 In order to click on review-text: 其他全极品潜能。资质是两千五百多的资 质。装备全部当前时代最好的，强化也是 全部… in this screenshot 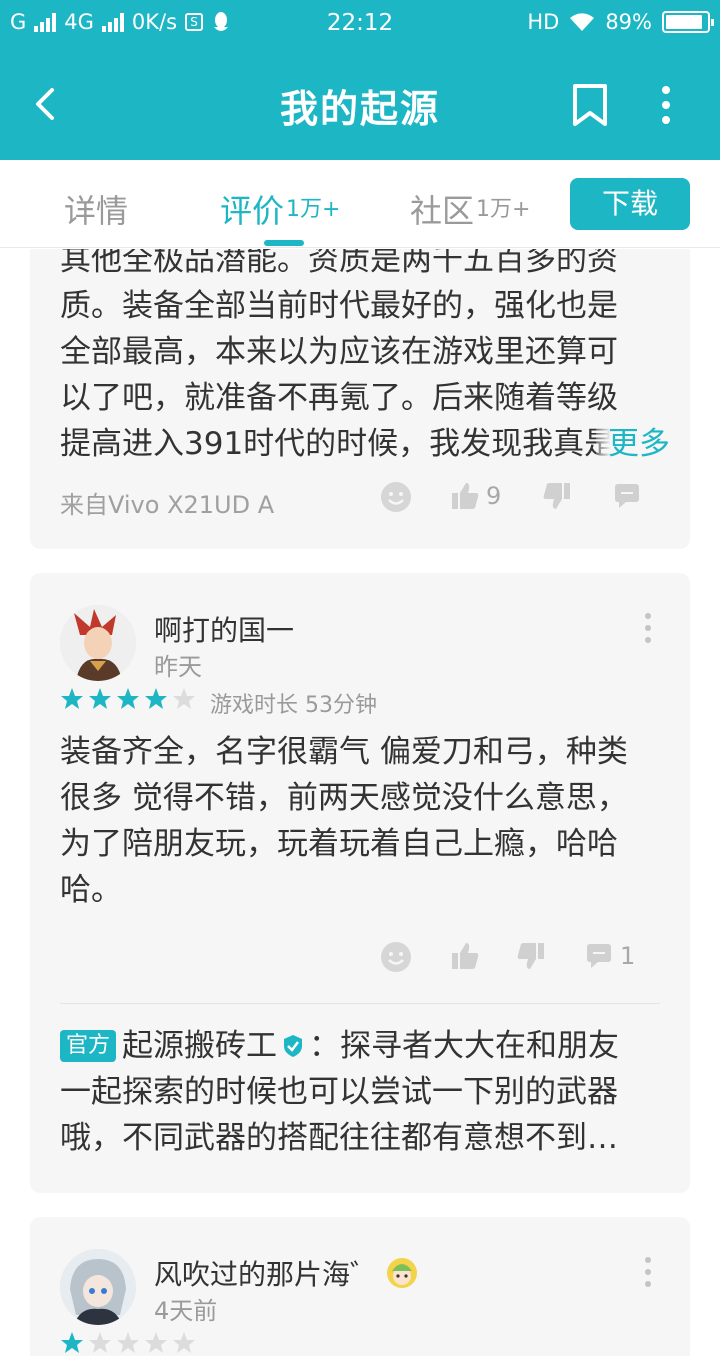, I will do `click(365, 358)`.